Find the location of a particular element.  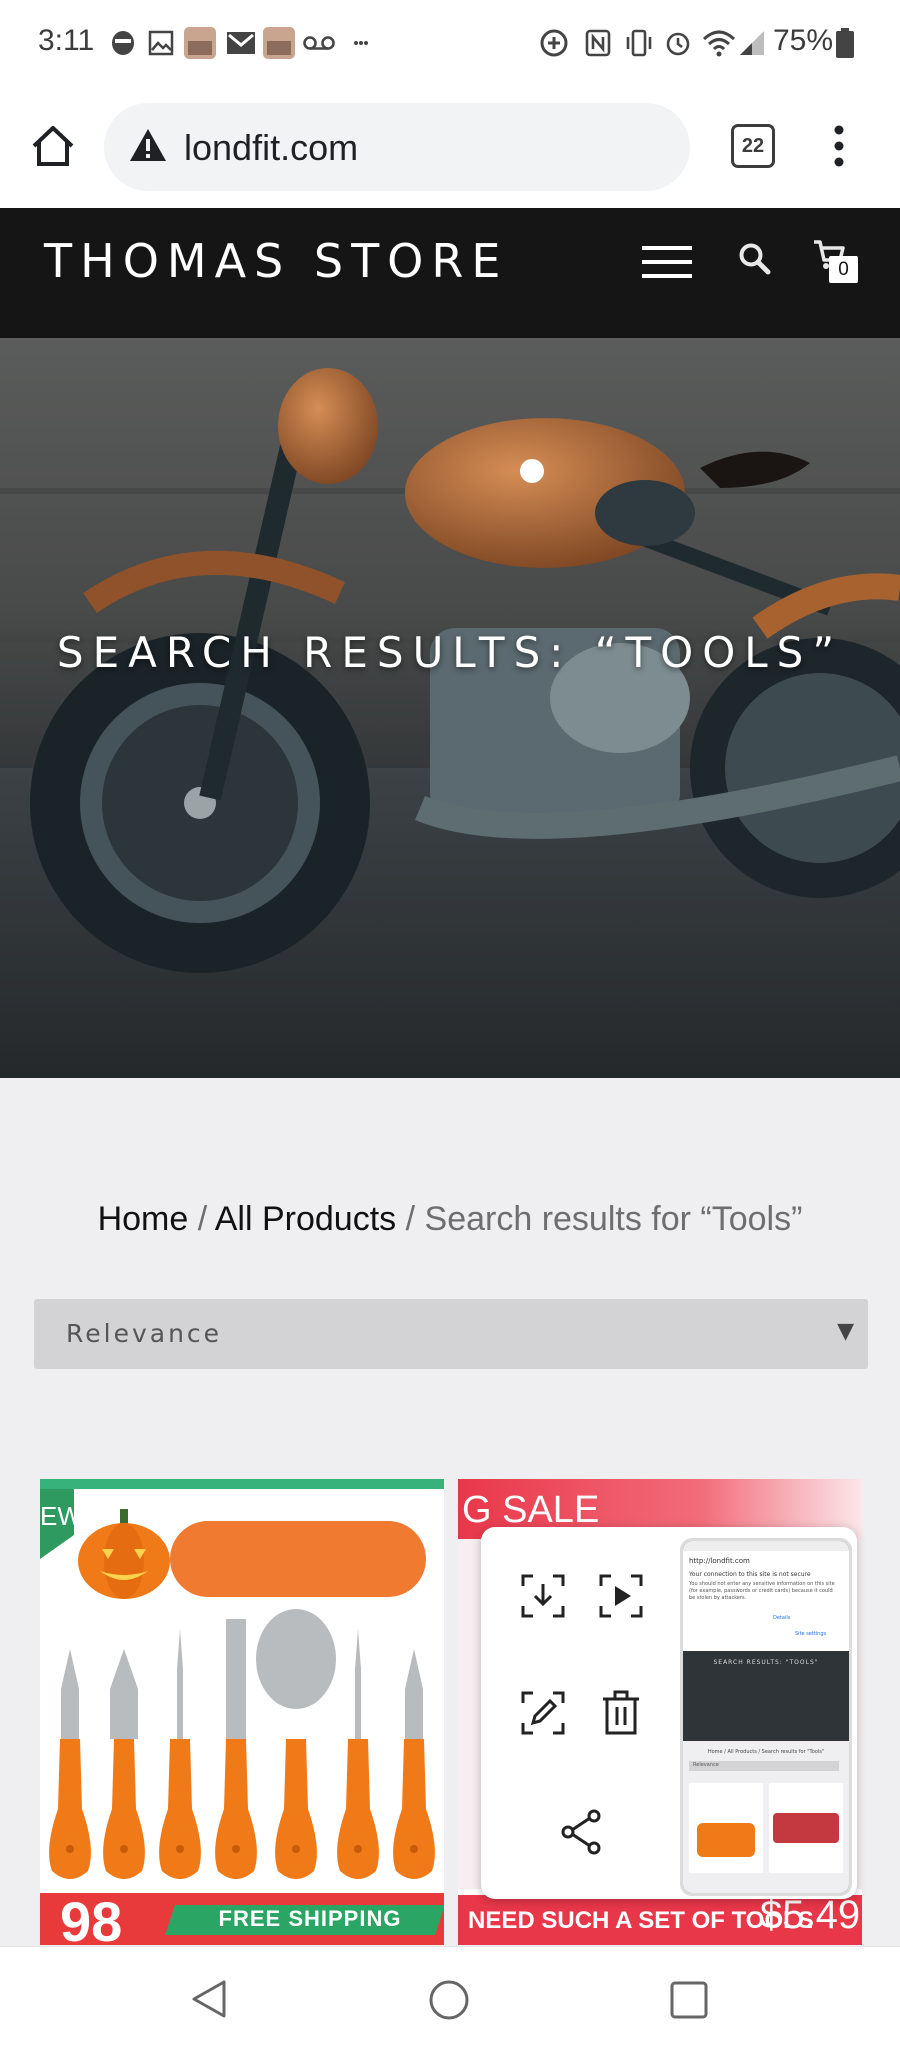

thumb-hero-title: SEARCH RESULTS: "TOOLS" is located at coordinates (766, 1662).